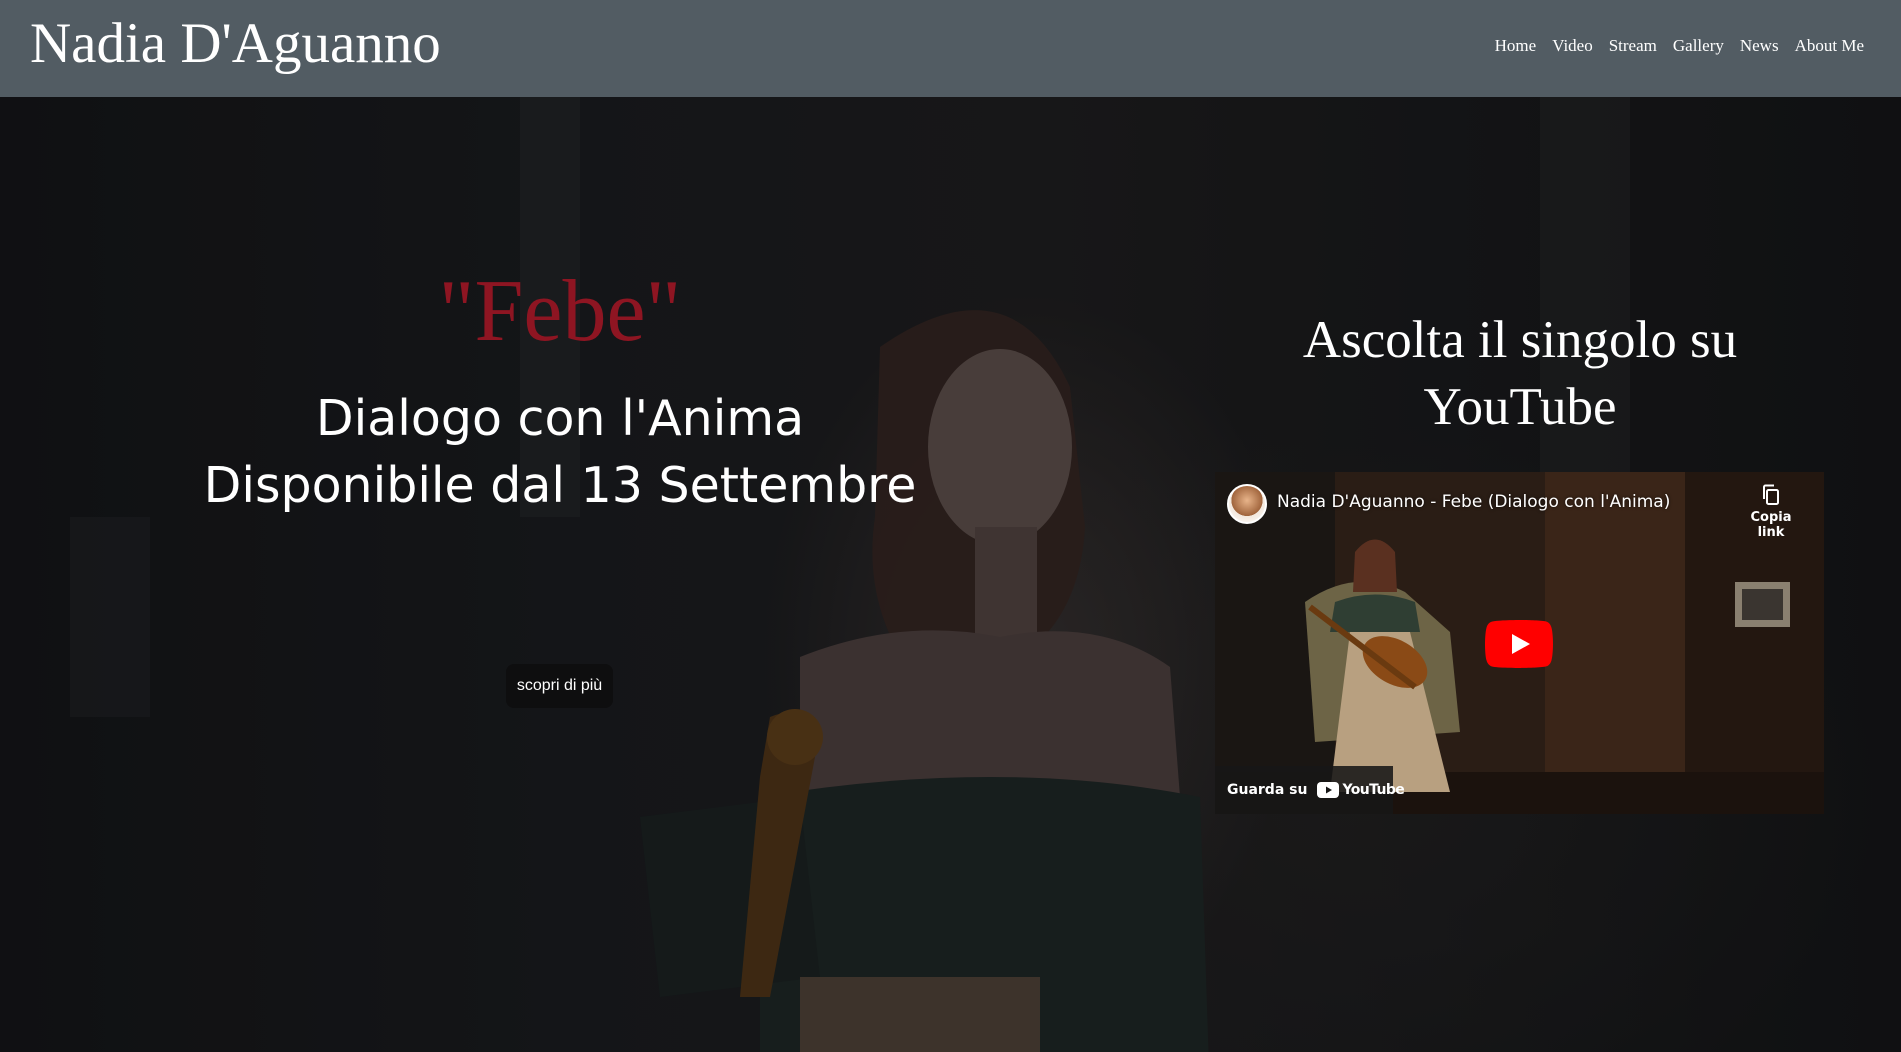 The width and height of the screenshot is (1901, 1052). I want to click on discover-more-button: scopri di più, so click(559, 686).